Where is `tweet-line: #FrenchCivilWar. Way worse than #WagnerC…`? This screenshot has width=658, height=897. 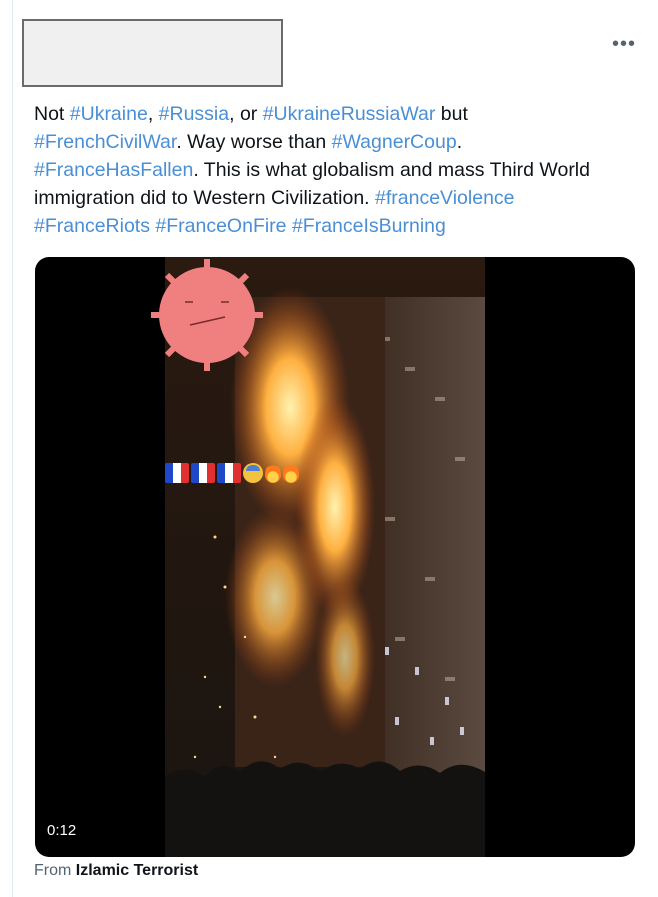 tweet-line: #FrenchCivilWar. Way worse than #WagnerC… is located at coordinates (334, 142).